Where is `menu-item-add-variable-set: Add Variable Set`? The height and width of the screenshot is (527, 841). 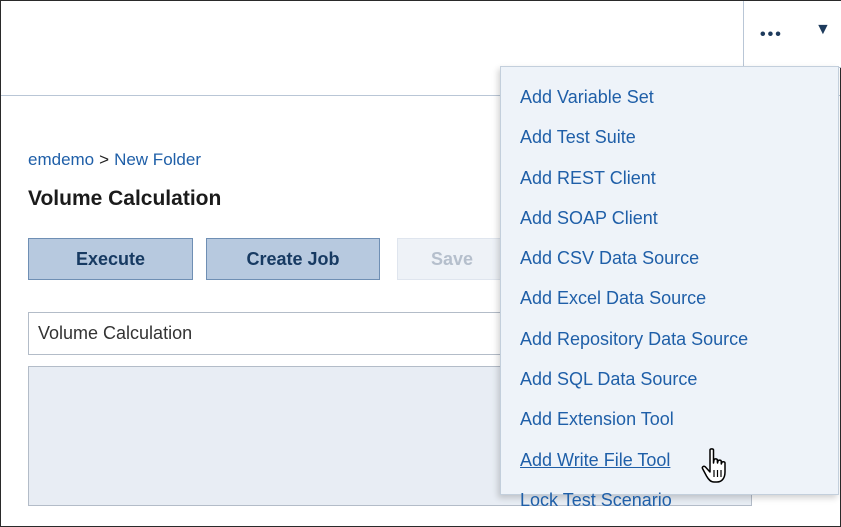
menu-item-add-variable-set: Add Variable Set is located at coordinates (669, 101).